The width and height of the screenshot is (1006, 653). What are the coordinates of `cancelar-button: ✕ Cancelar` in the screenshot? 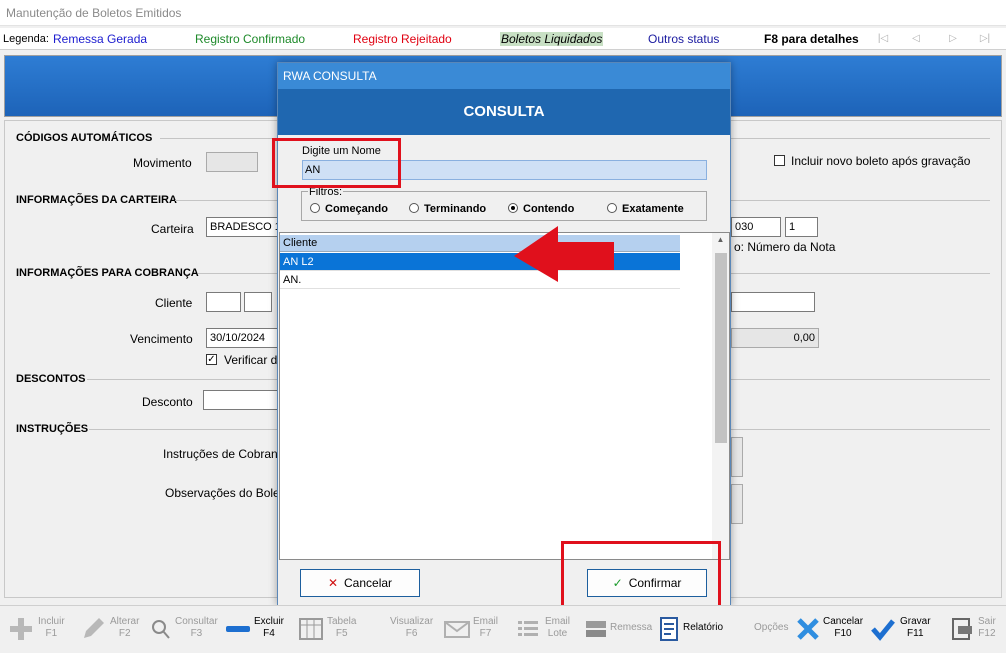 It's located at (360, 583).